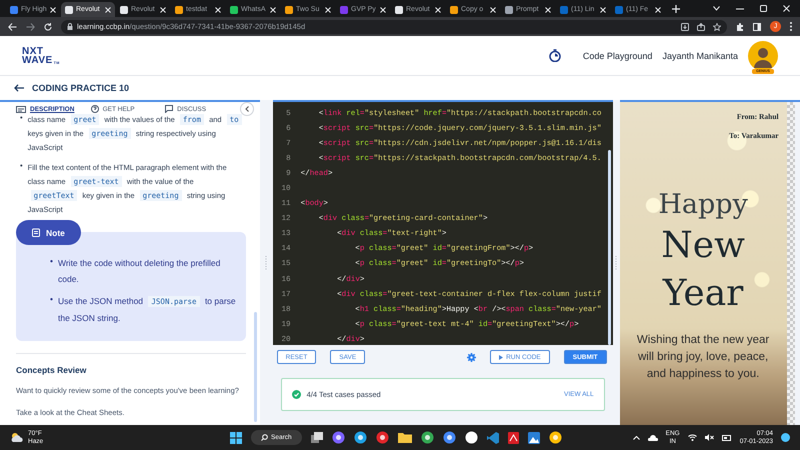 This screenshot has height=450, width=800. Describe the element at coordinates (685, 26) in the screenshot. I see `install-icon` at that location.